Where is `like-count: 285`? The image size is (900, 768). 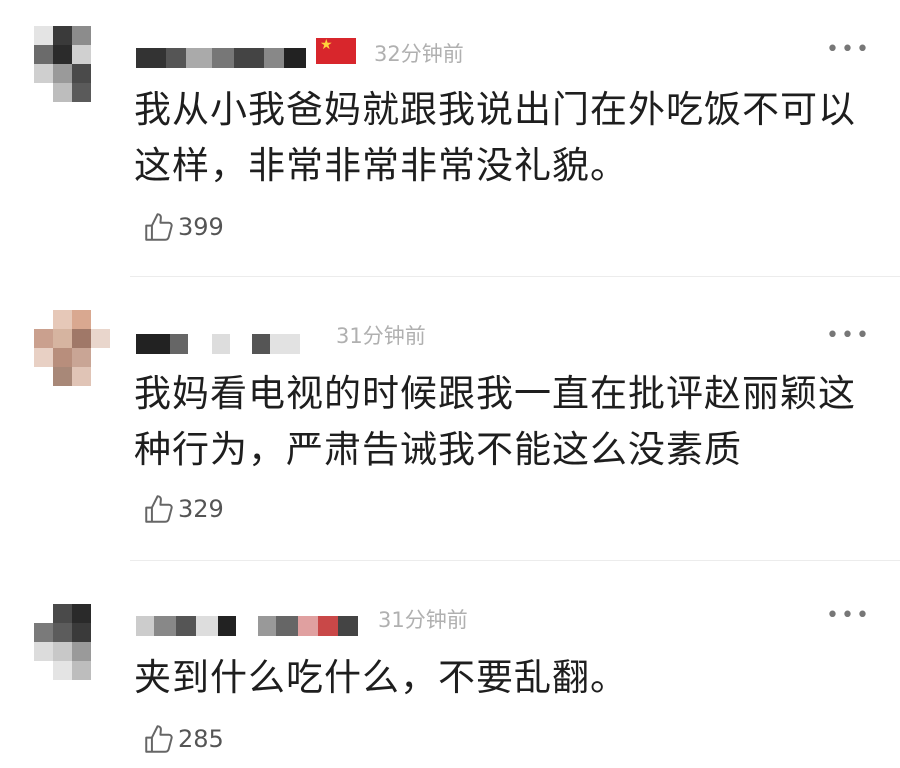 like-count: 285 is located at coordinates (201, 739).